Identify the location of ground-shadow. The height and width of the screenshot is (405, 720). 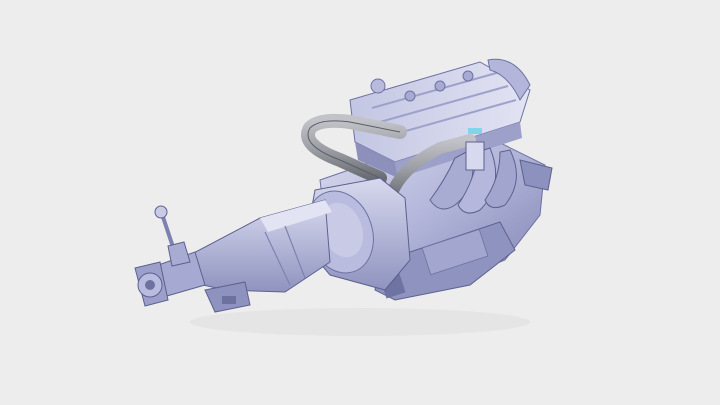
(360, 322).